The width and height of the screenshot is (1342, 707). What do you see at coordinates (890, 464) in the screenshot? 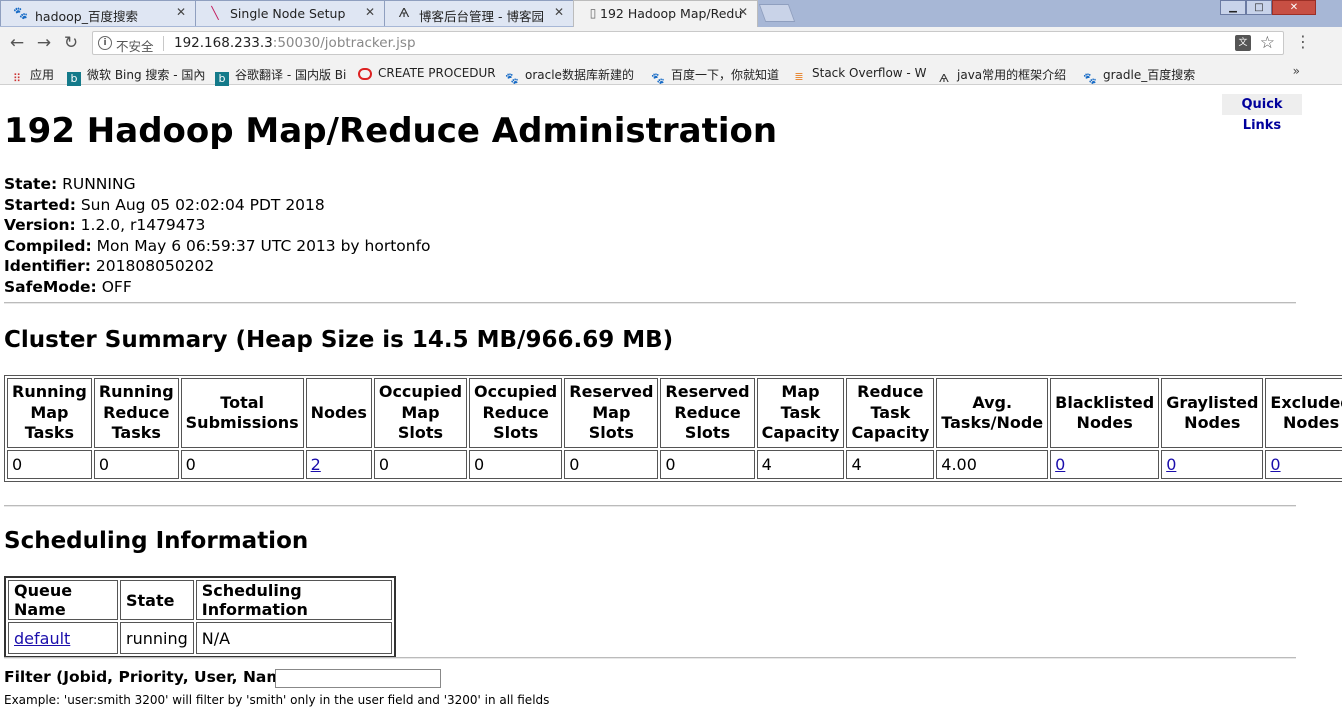
I see `table-cell: 4` at bounding box center [890, 464].